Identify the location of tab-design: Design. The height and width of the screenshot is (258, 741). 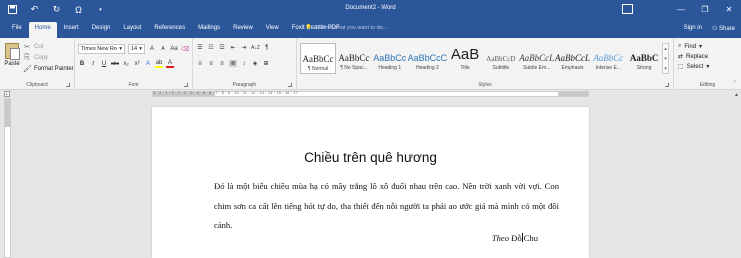
(101, 30).